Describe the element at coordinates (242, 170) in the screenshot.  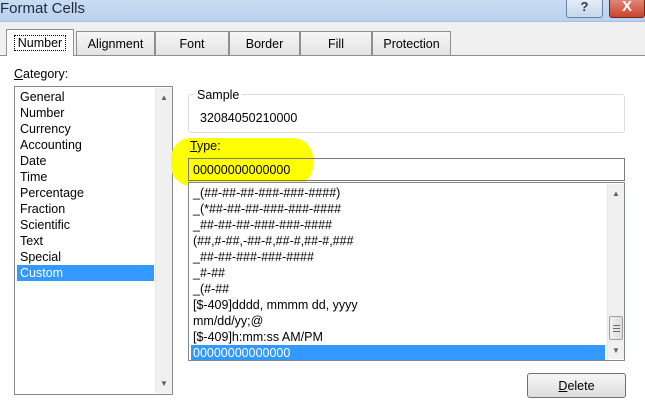
I see `type-input-value: 00000000000000` at that location.